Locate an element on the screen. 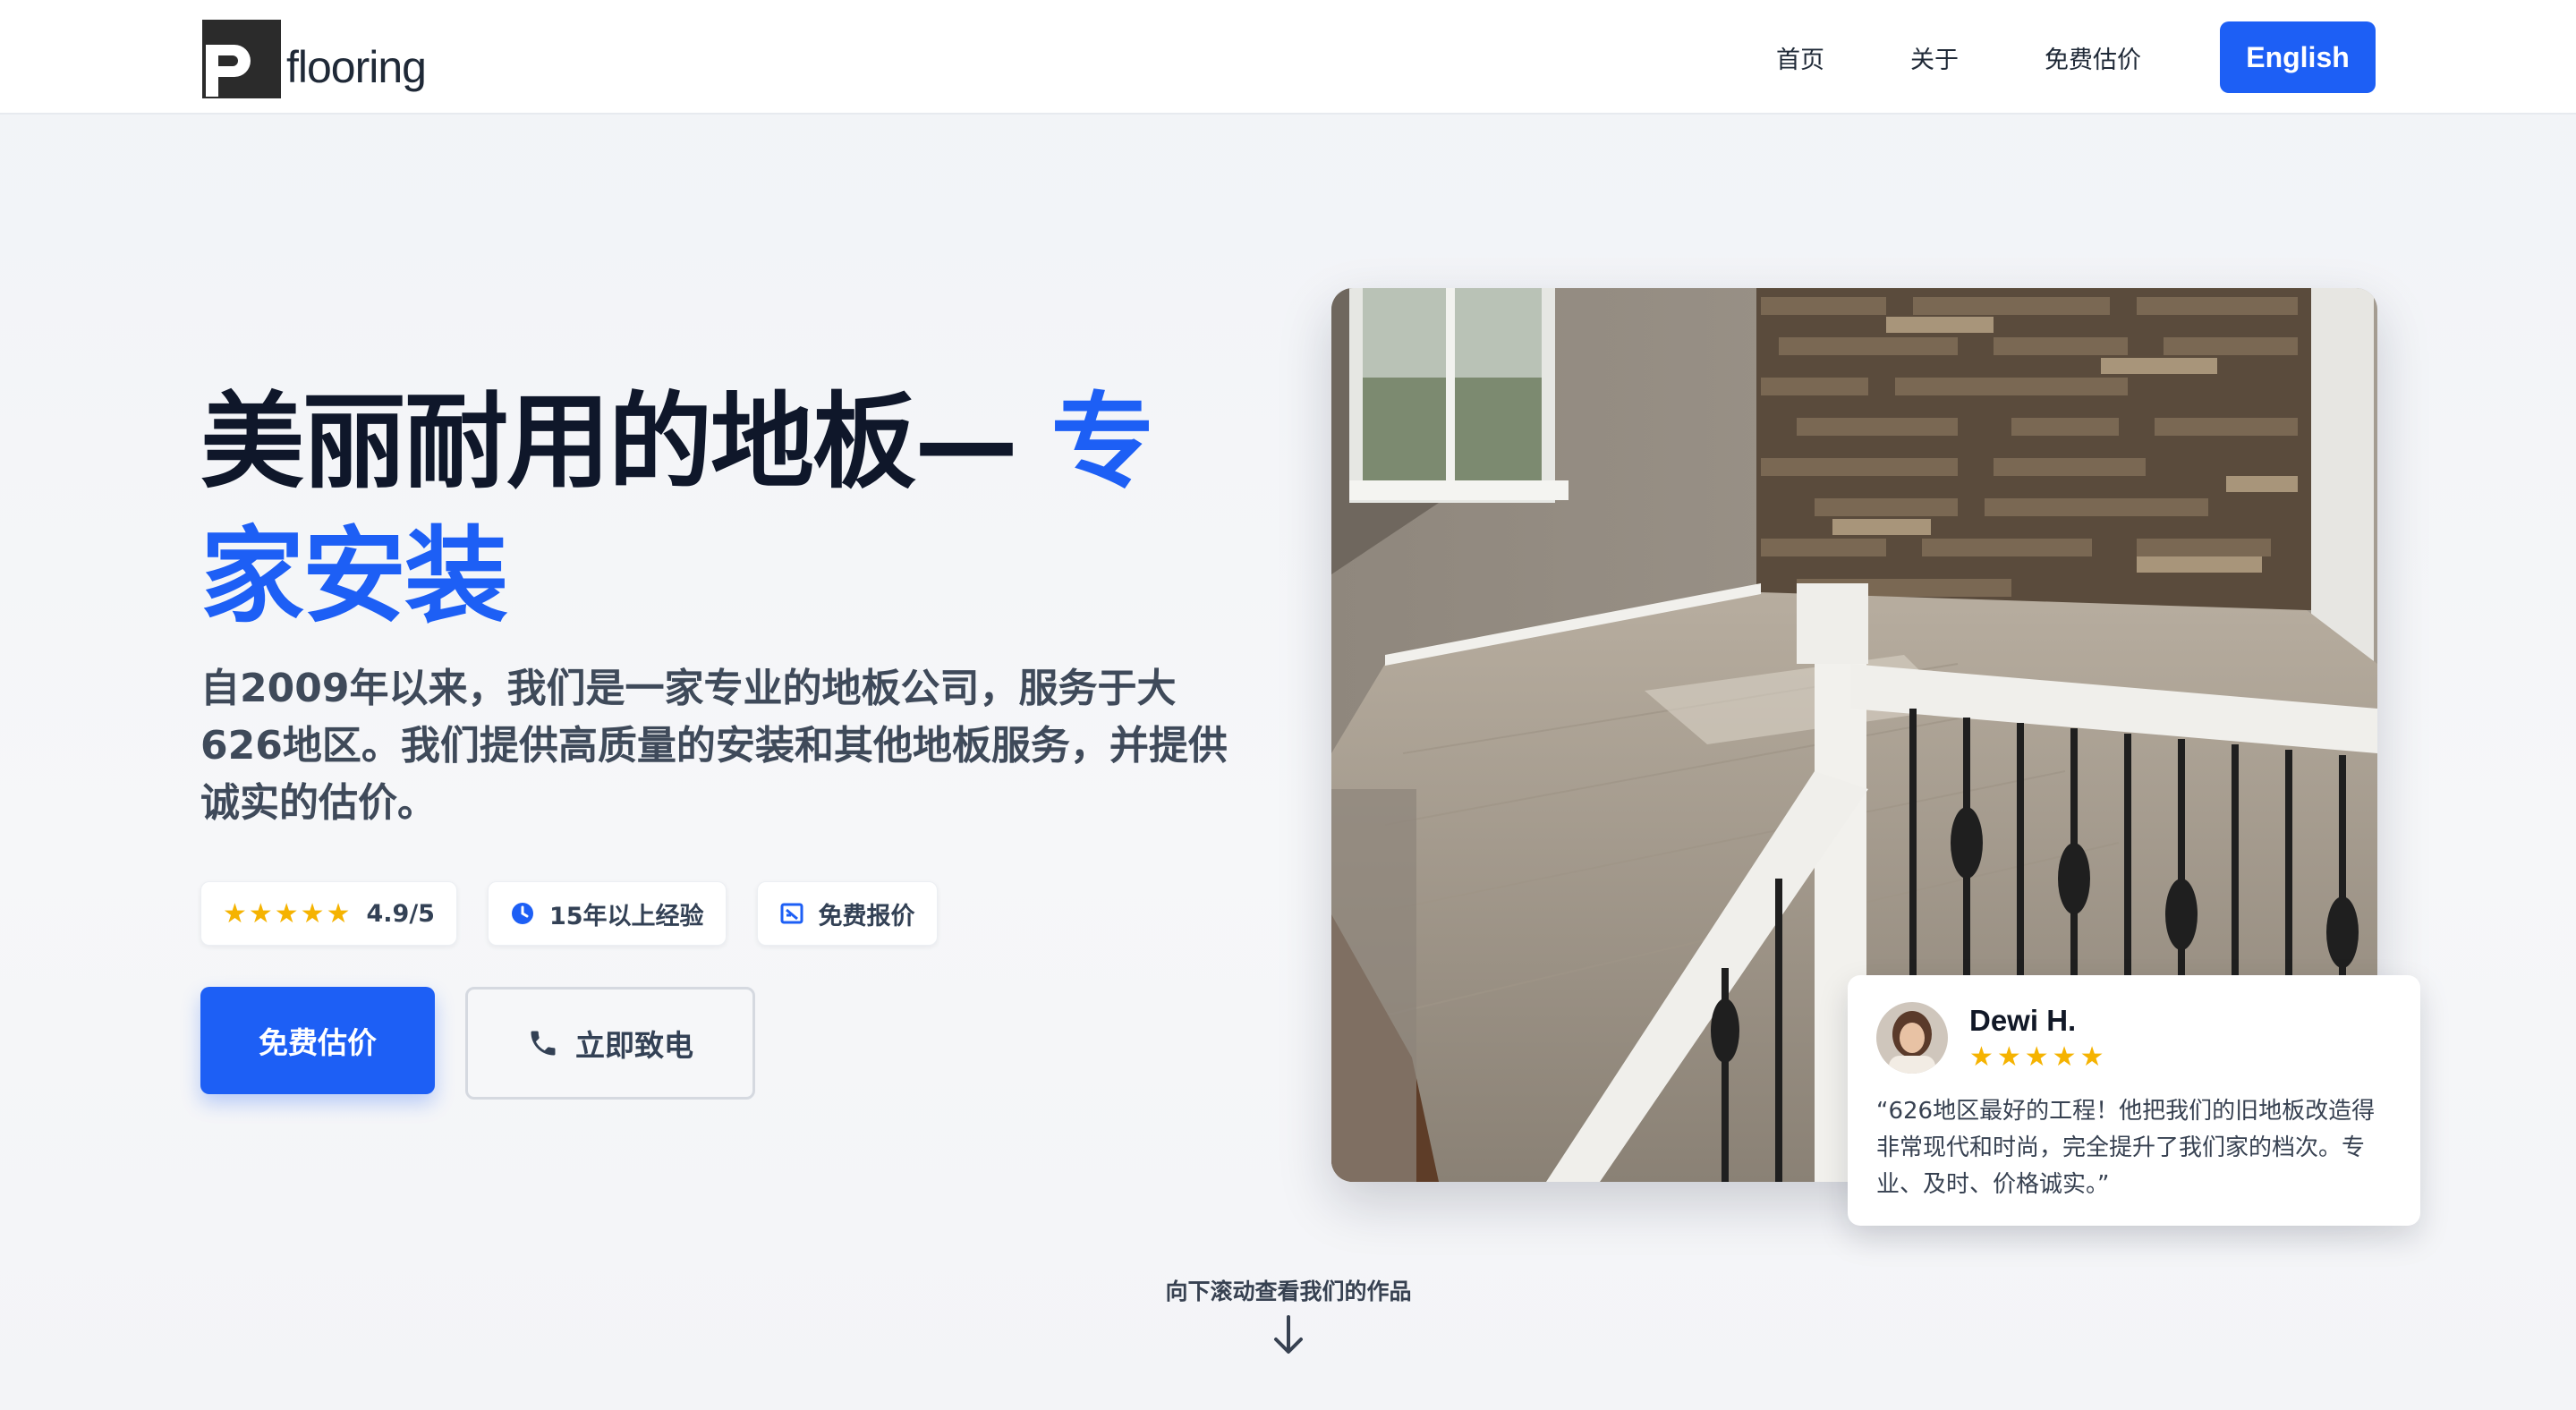 The width and height of the screenshot is (2576, 1410). rating-value: 4.9/5 is located at coordinates (400, 914).